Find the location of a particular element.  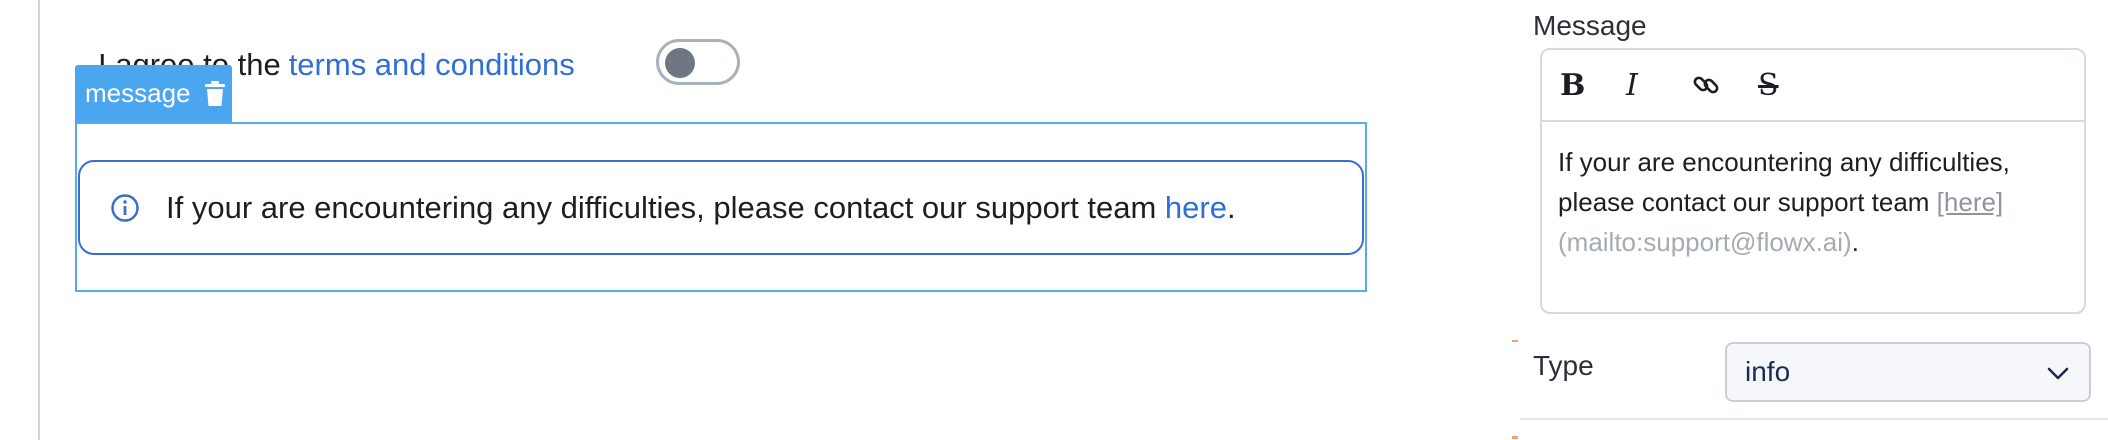

type-select: info is located at coordinates (1908, 372).